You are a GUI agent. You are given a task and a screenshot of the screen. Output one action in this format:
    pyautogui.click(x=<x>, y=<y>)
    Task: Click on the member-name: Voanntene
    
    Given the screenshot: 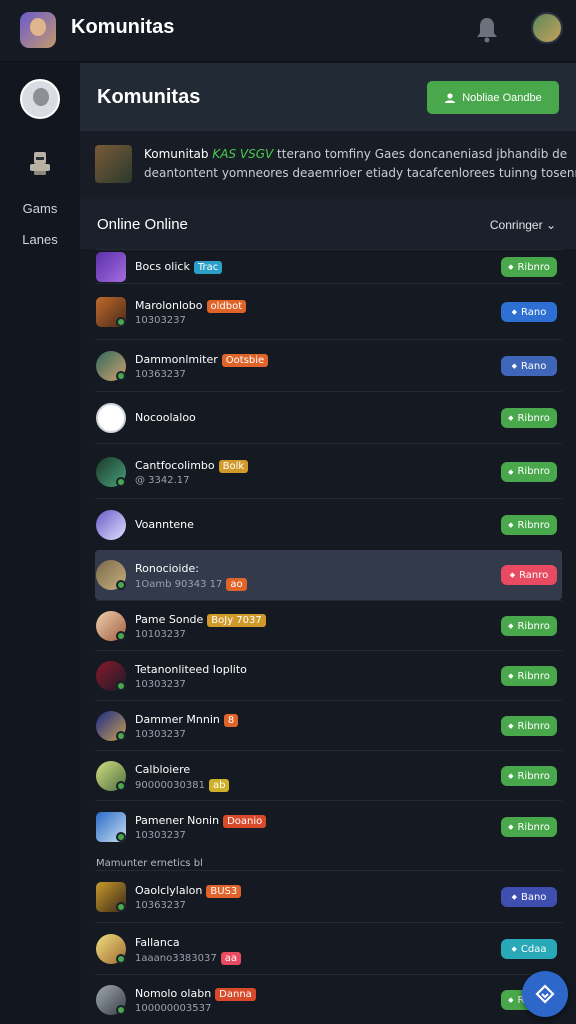 What is the action you would take?
    pyautogui.click(x=164, y=524)
    